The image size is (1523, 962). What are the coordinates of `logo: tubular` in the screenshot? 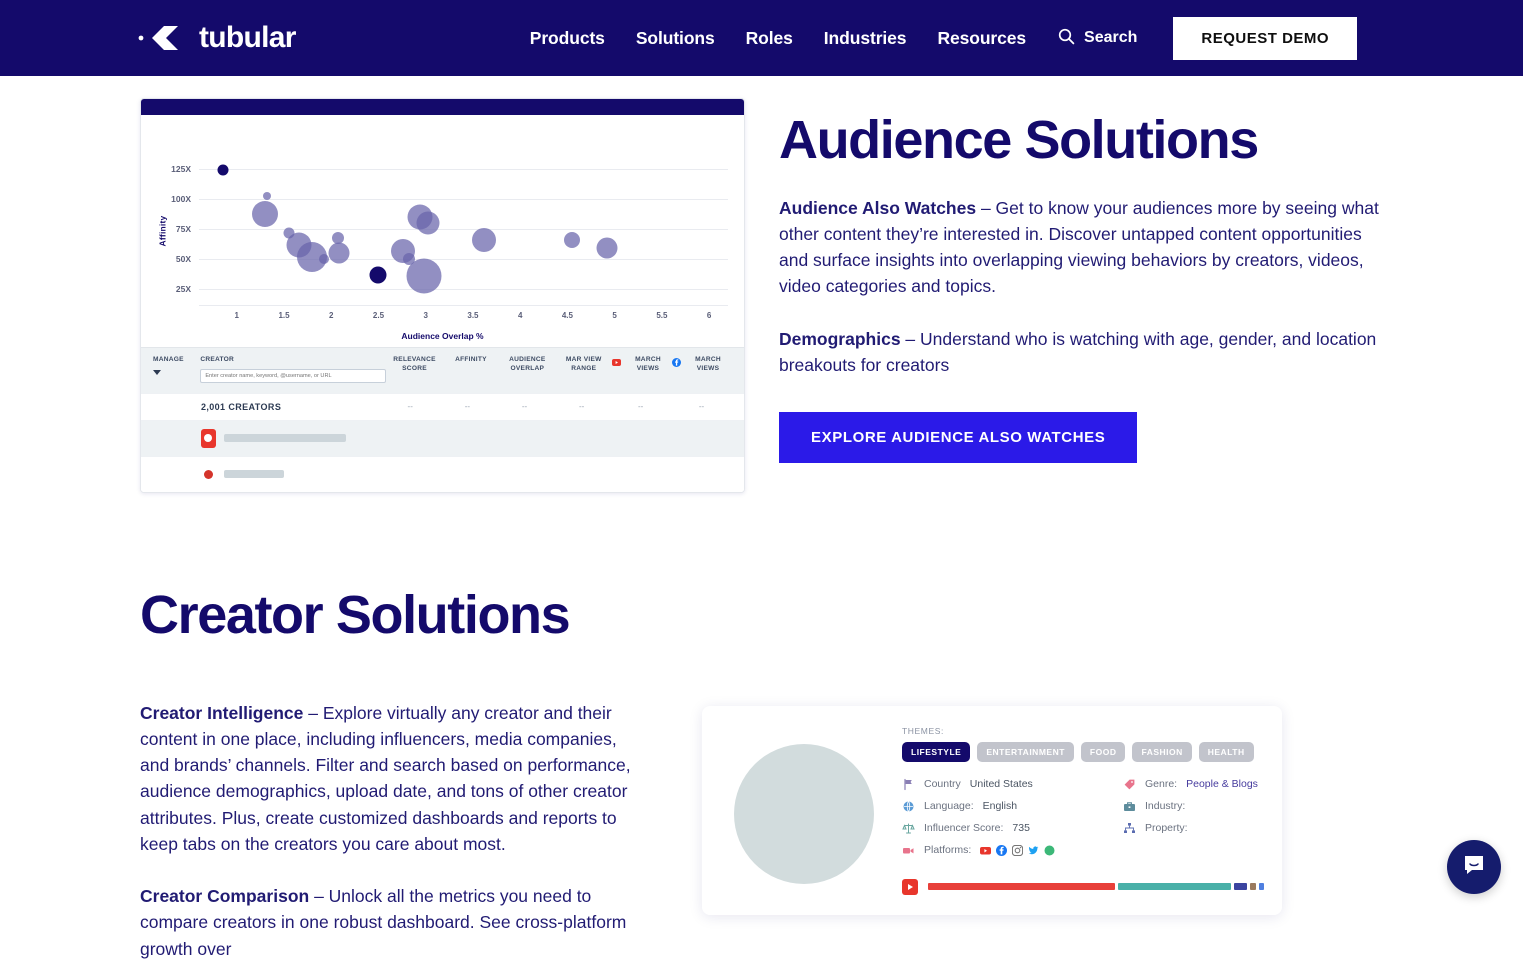 It's located at (217, 38).